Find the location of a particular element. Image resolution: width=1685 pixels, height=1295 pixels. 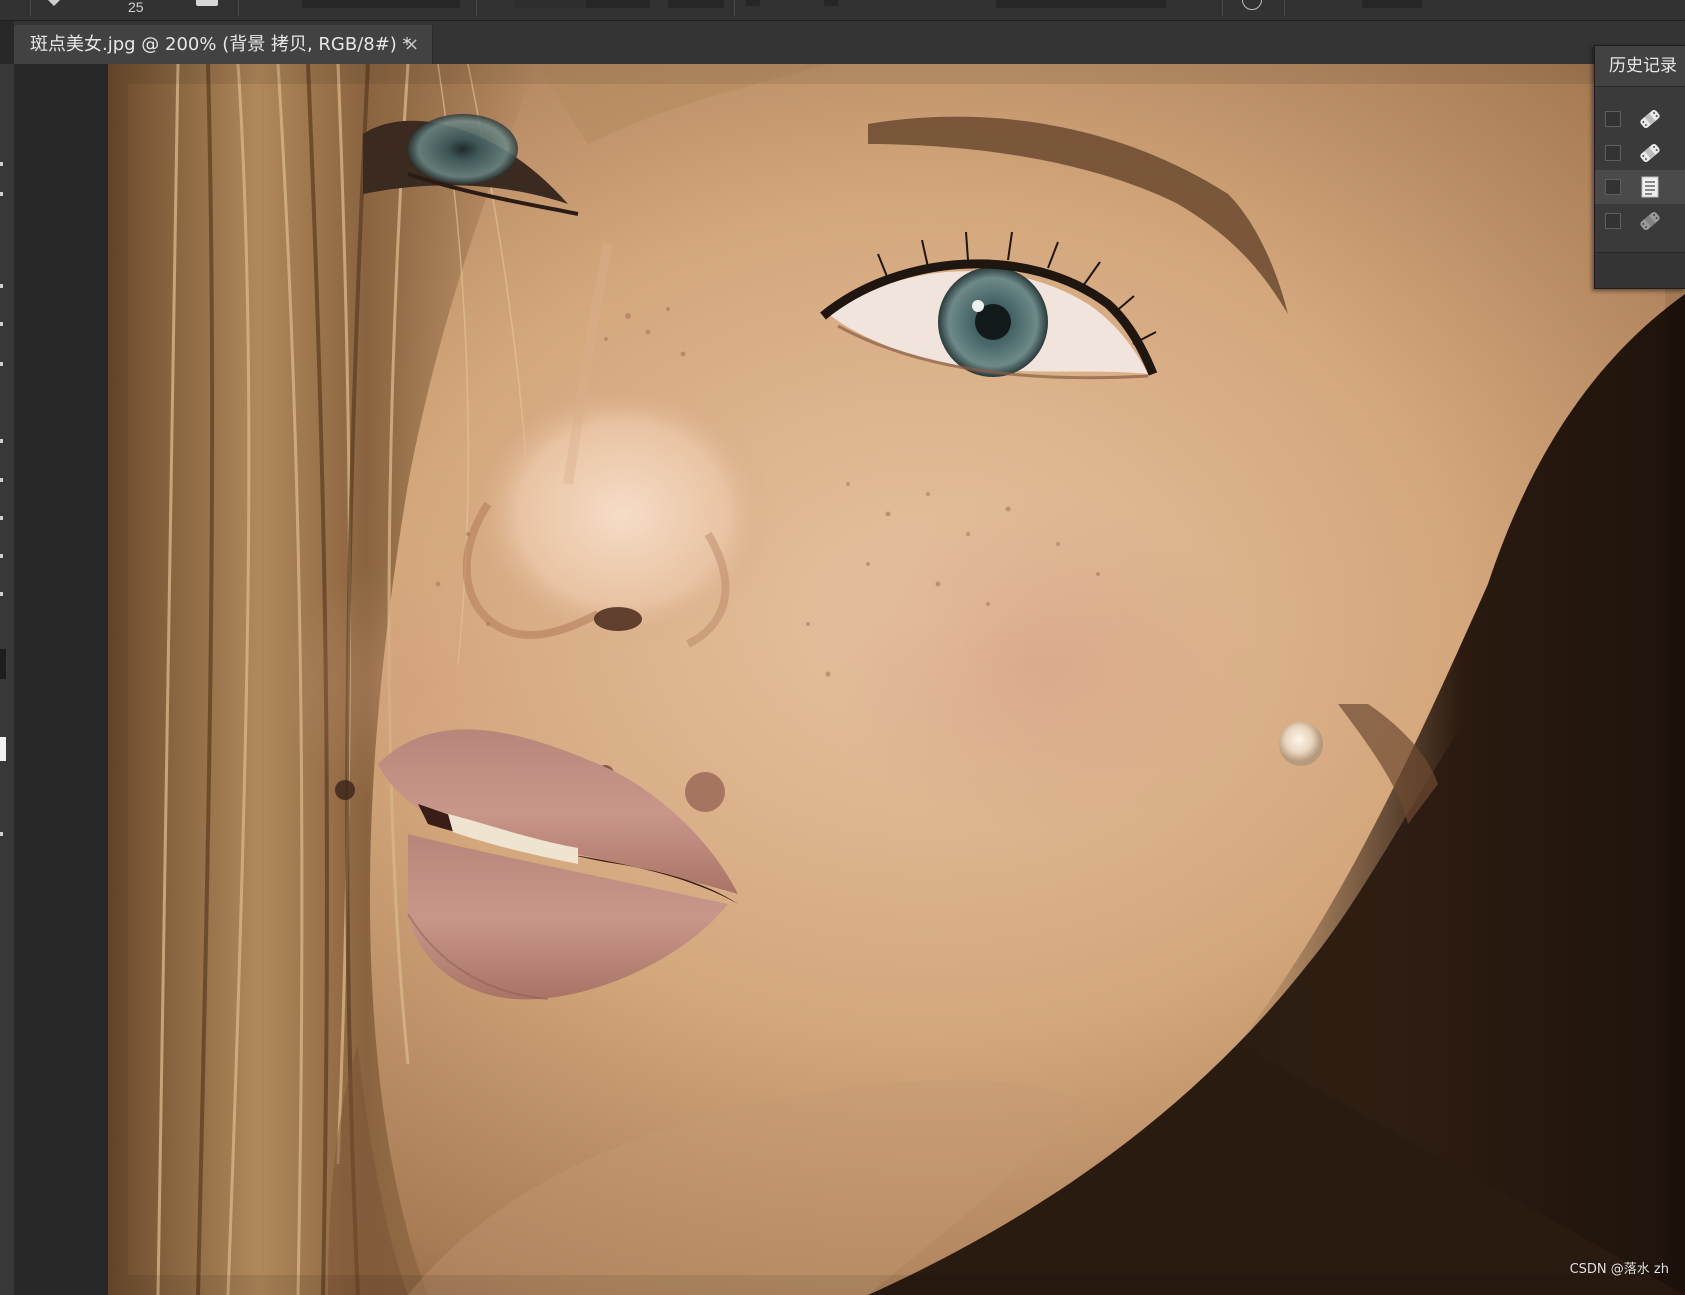

tools-panel is located at coordinates (7, 679).